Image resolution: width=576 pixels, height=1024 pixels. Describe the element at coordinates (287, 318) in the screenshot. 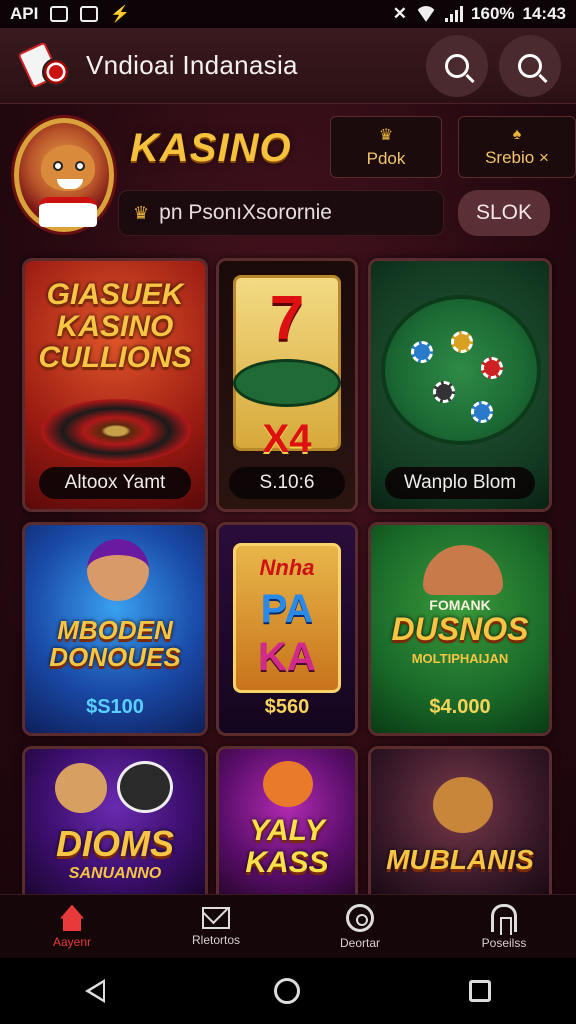

I see `slot-seven-symbol: 7` at that location.